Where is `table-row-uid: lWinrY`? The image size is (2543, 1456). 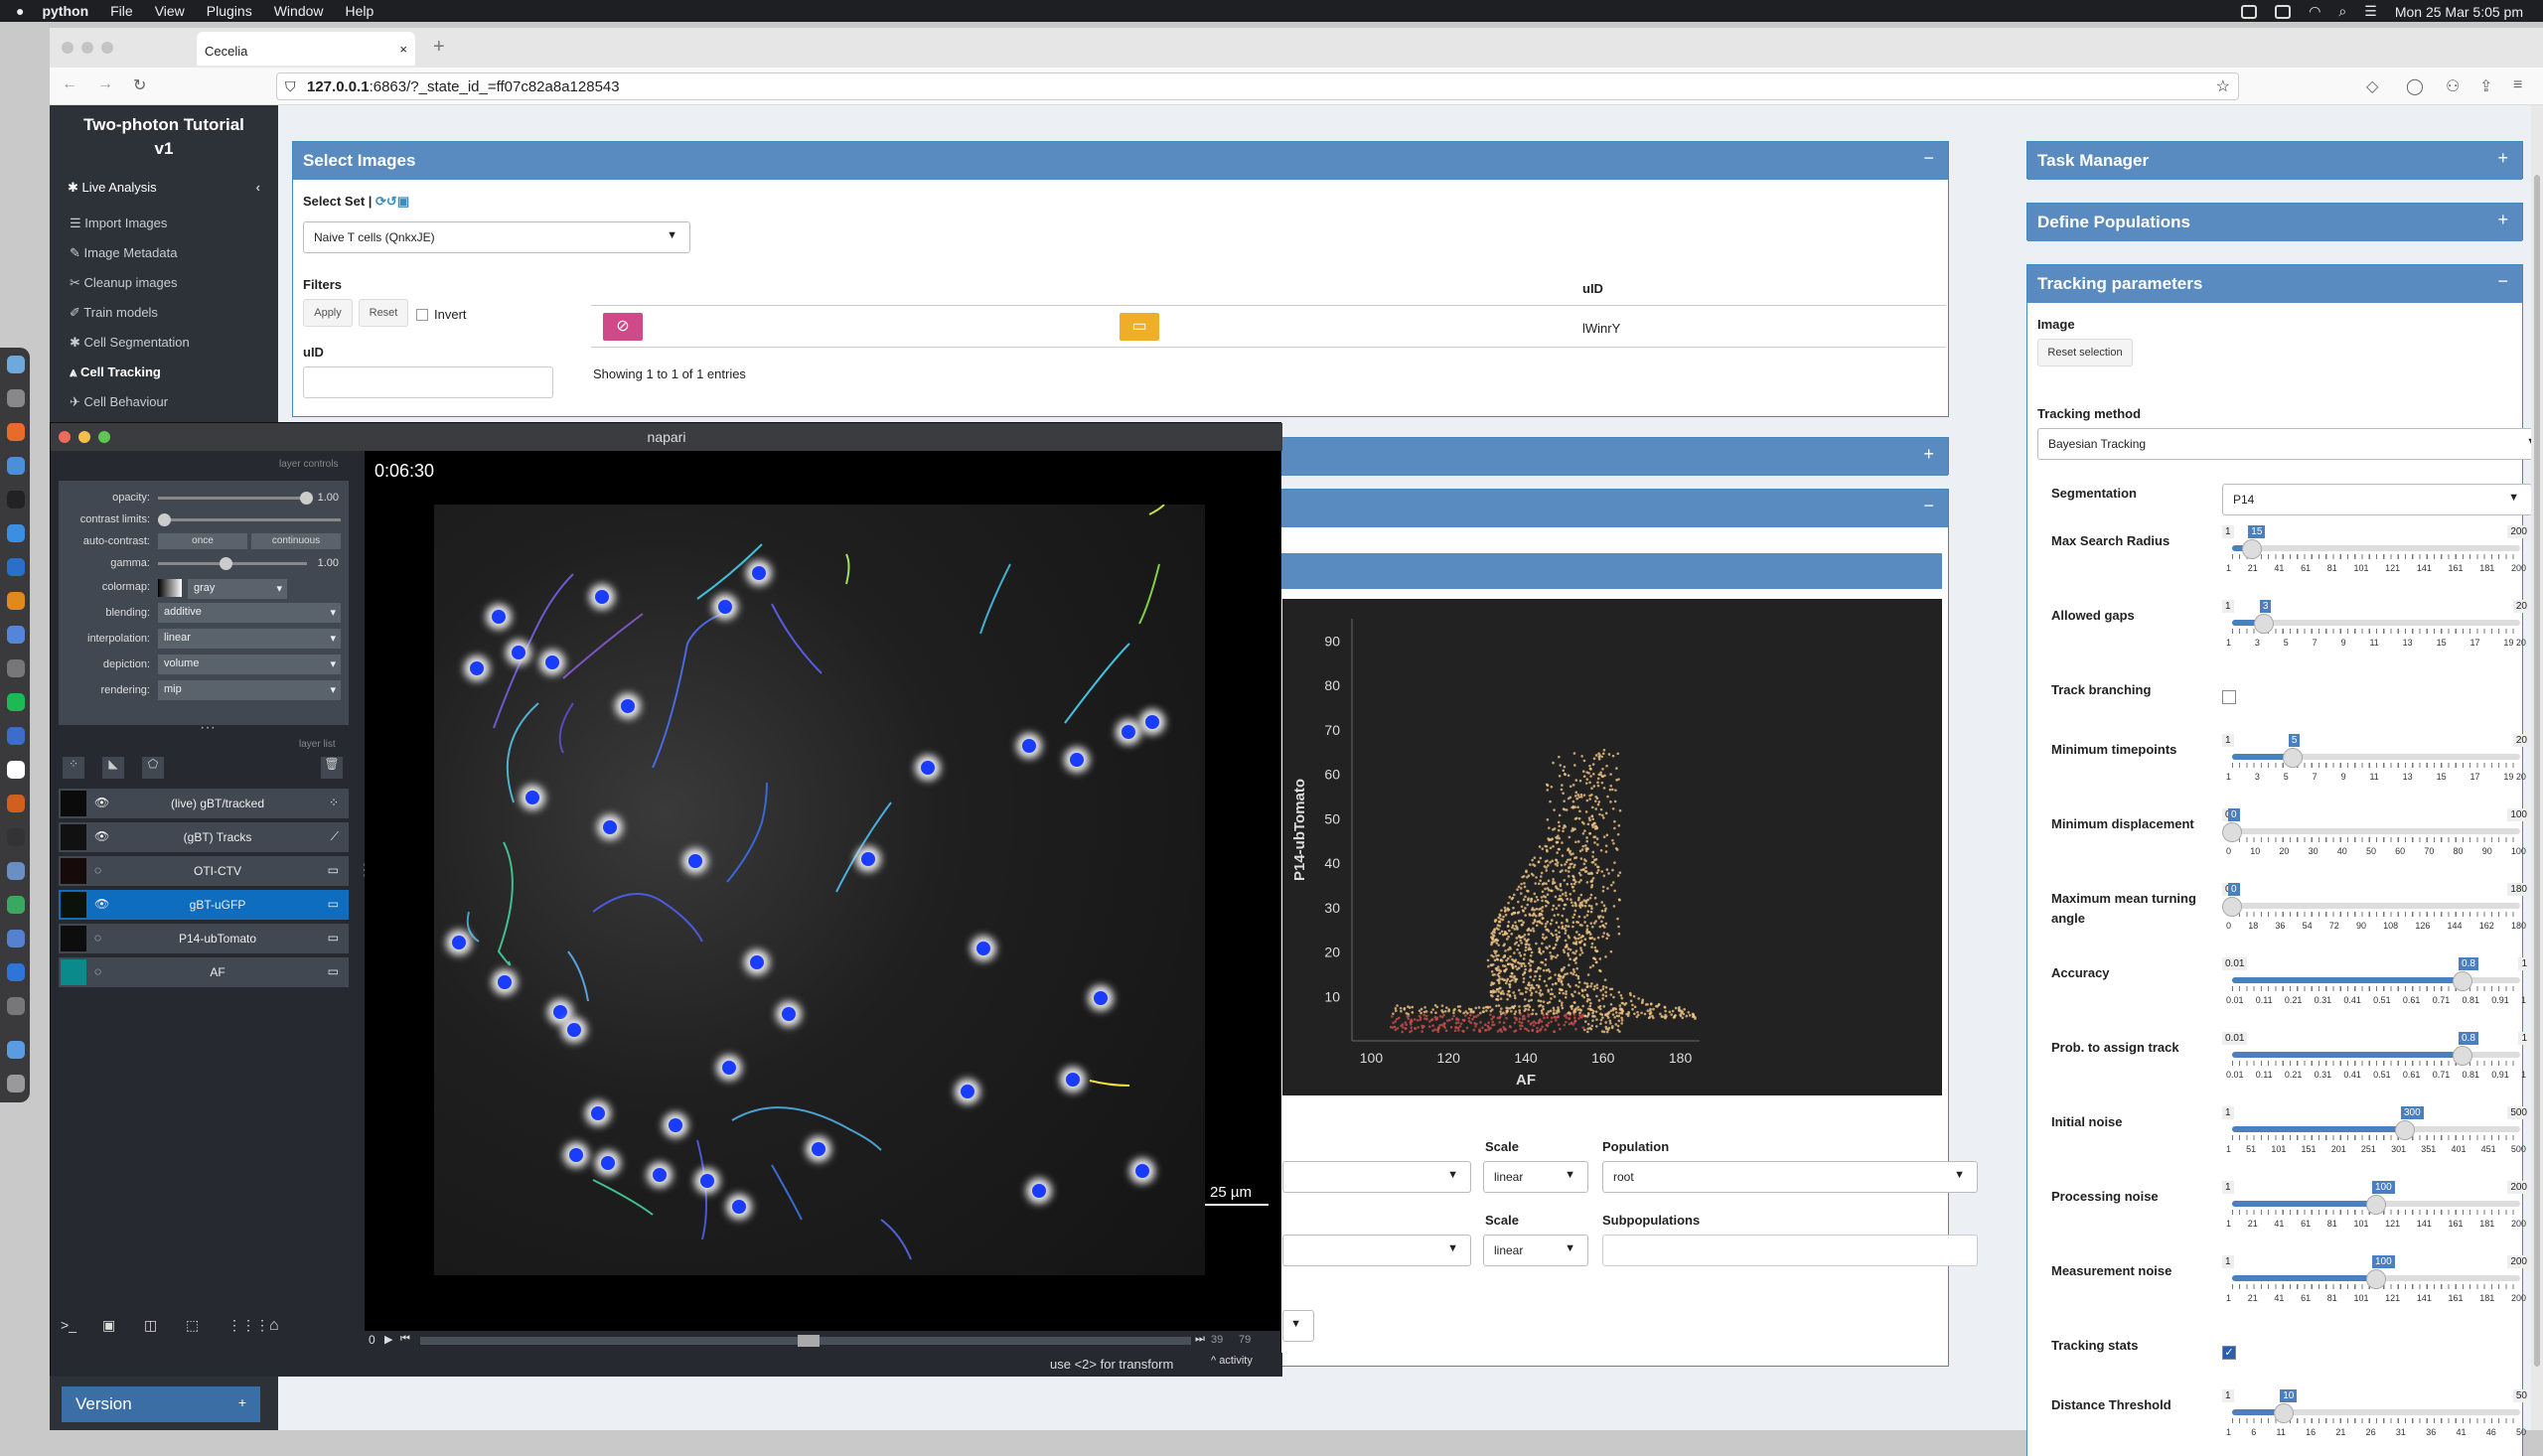
table-row-uid: lWinrY is located at coordinates (1601, 328).